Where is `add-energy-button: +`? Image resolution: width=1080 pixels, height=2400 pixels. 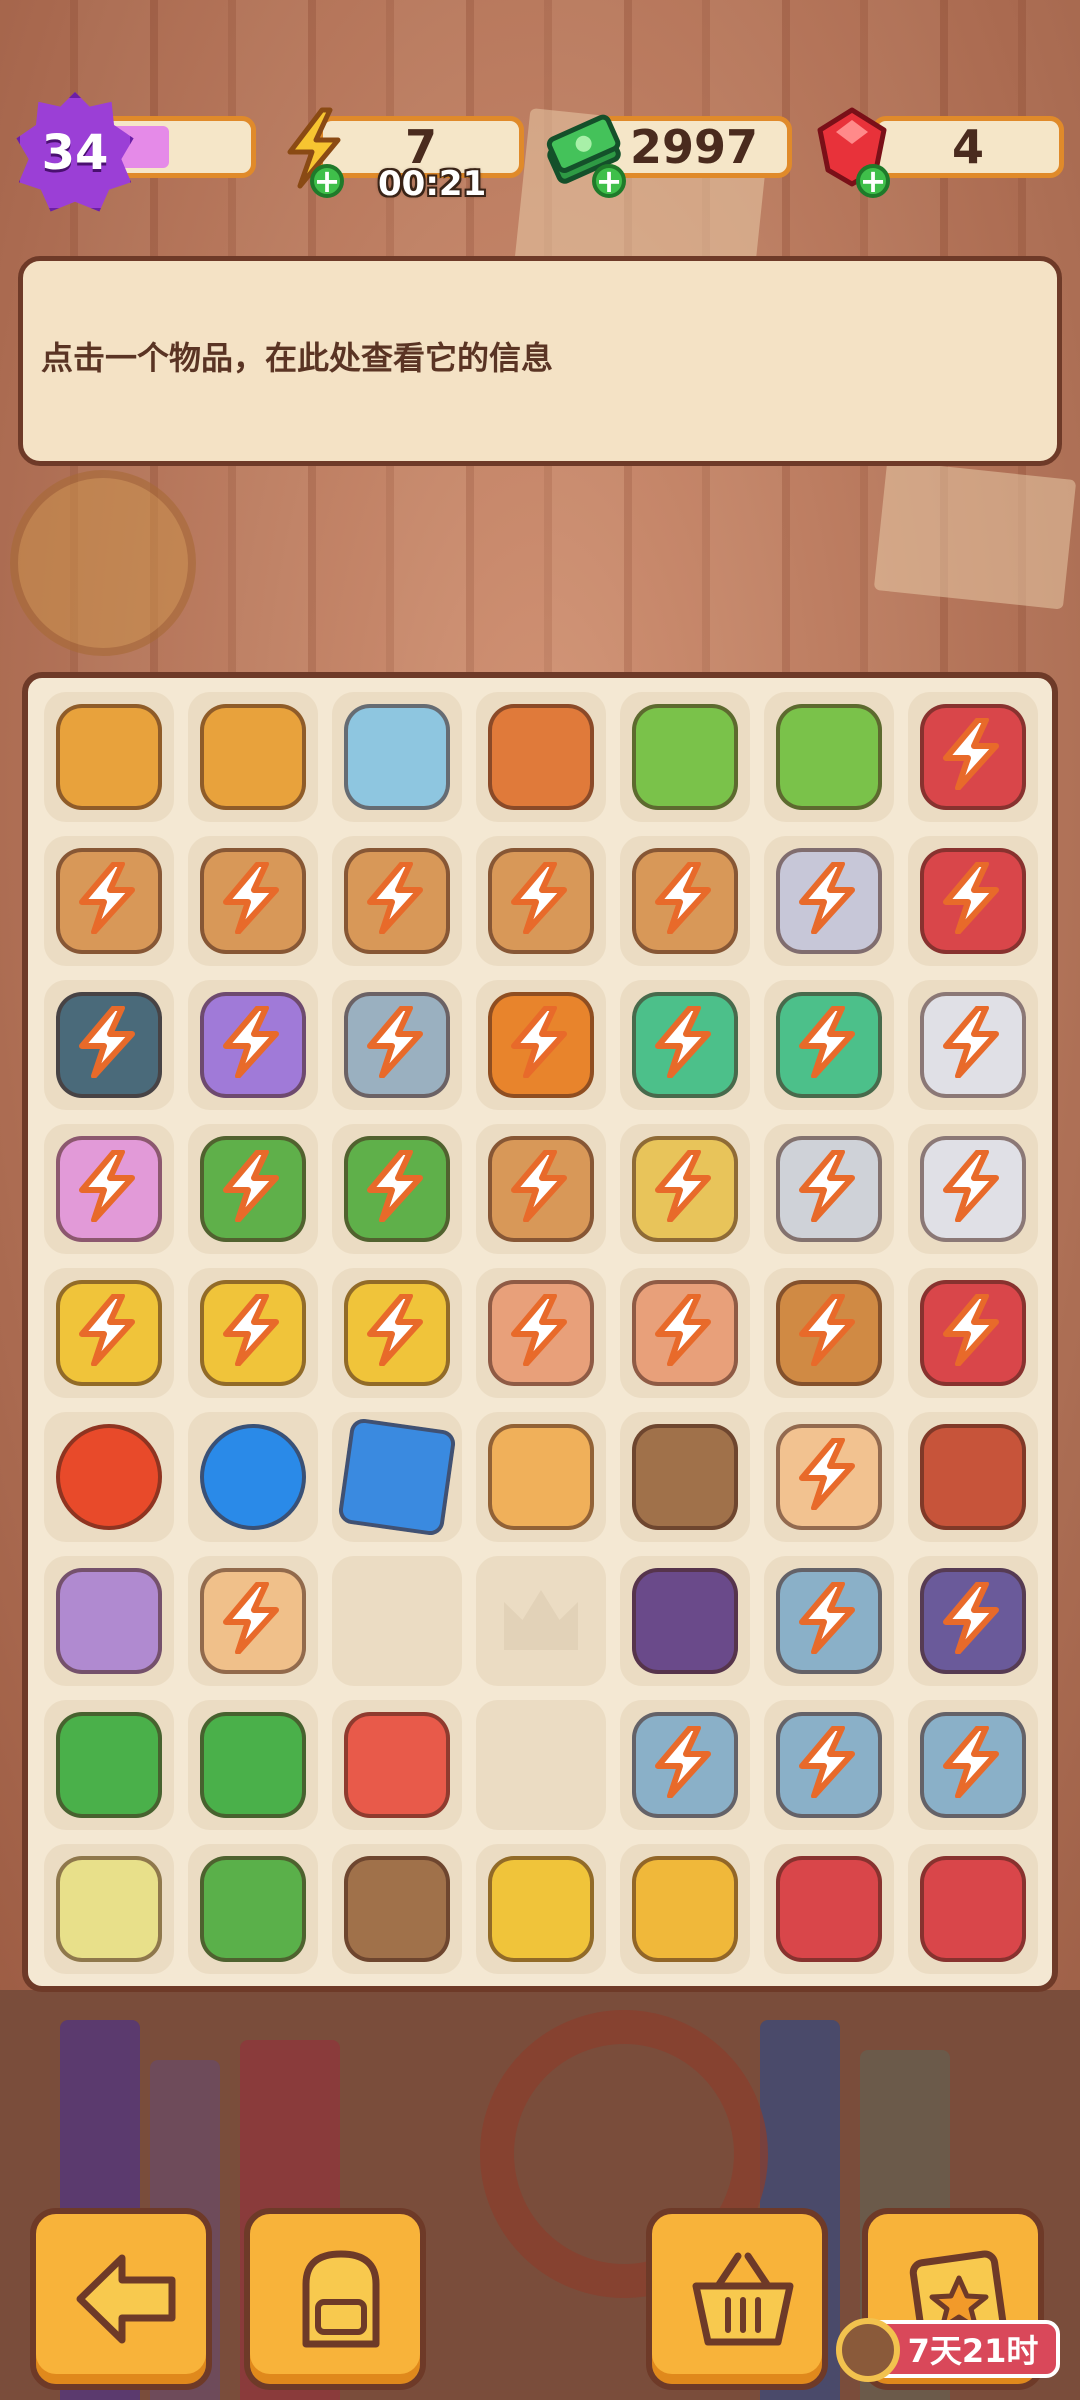
add-energy-button: + is located at coordinates (327, 181).